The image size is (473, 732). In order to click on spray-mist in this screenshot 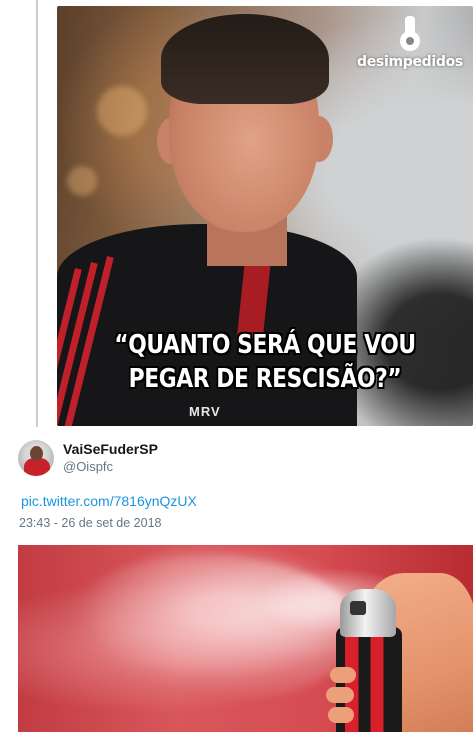, I will do `click(208, 630)`.